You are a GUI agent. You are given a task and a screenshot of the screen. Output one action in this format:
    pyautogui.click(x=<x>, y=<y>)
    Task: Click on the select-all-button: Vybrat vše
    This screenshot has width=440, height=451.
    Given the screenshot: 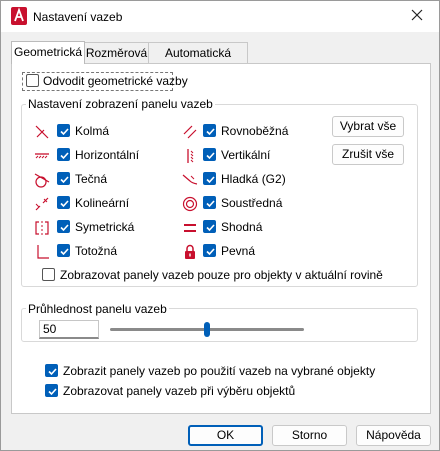 What is the action you would take?
    pyautogui.click(x=368, y=126)
    